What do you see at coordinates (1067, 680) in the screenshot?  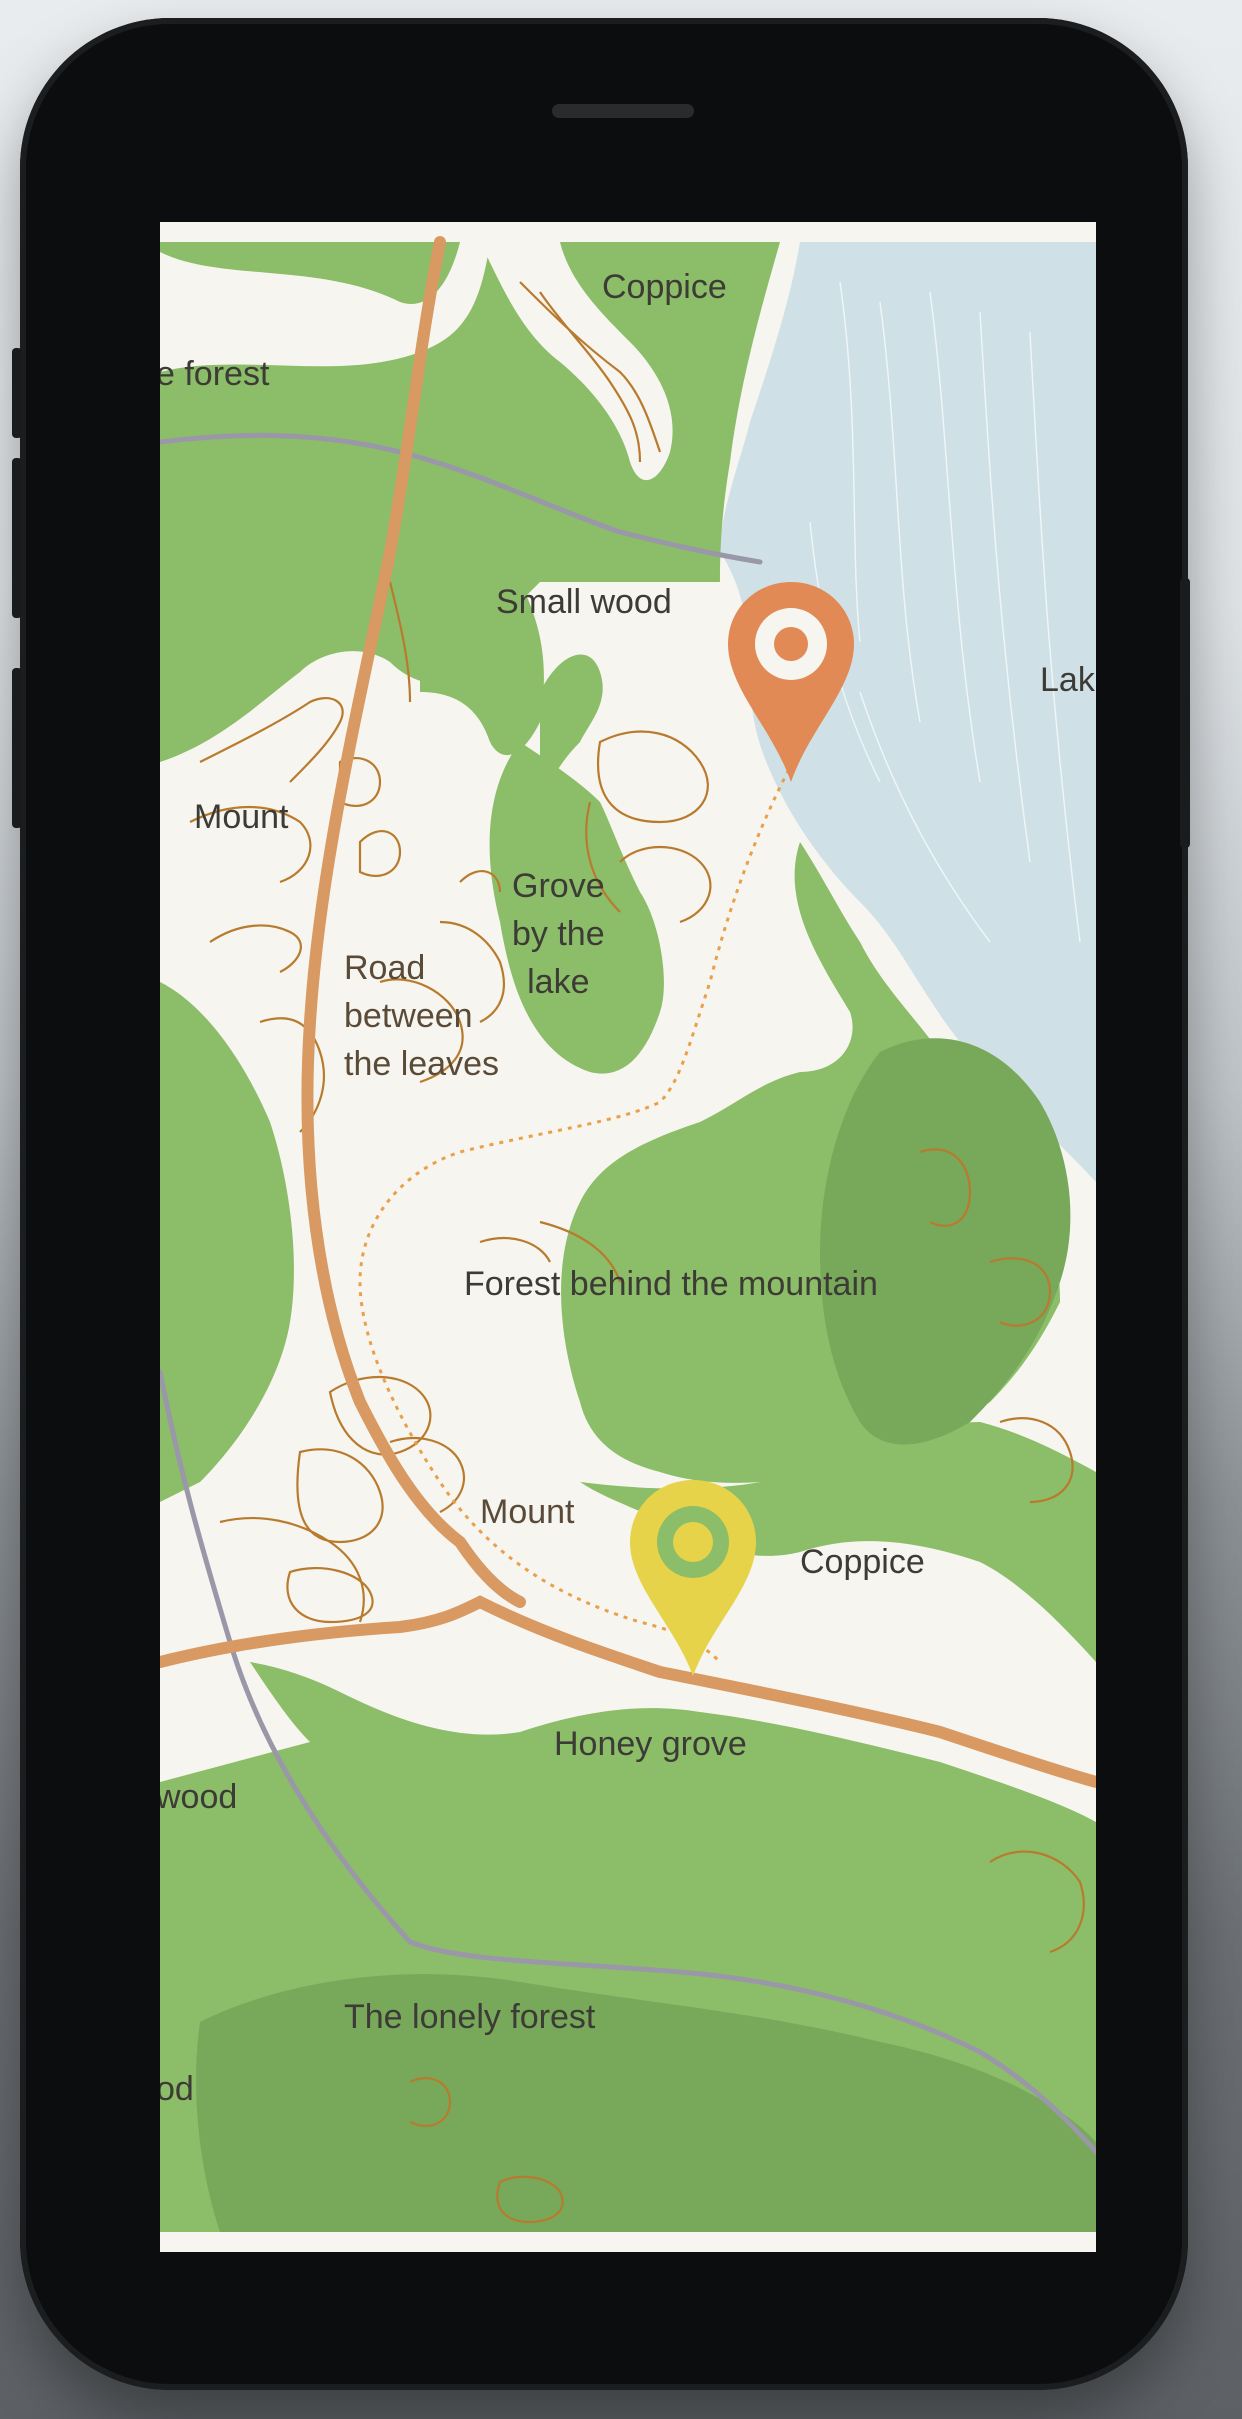 I see `label-lake: Lak` at bounding box center [1067, 680].